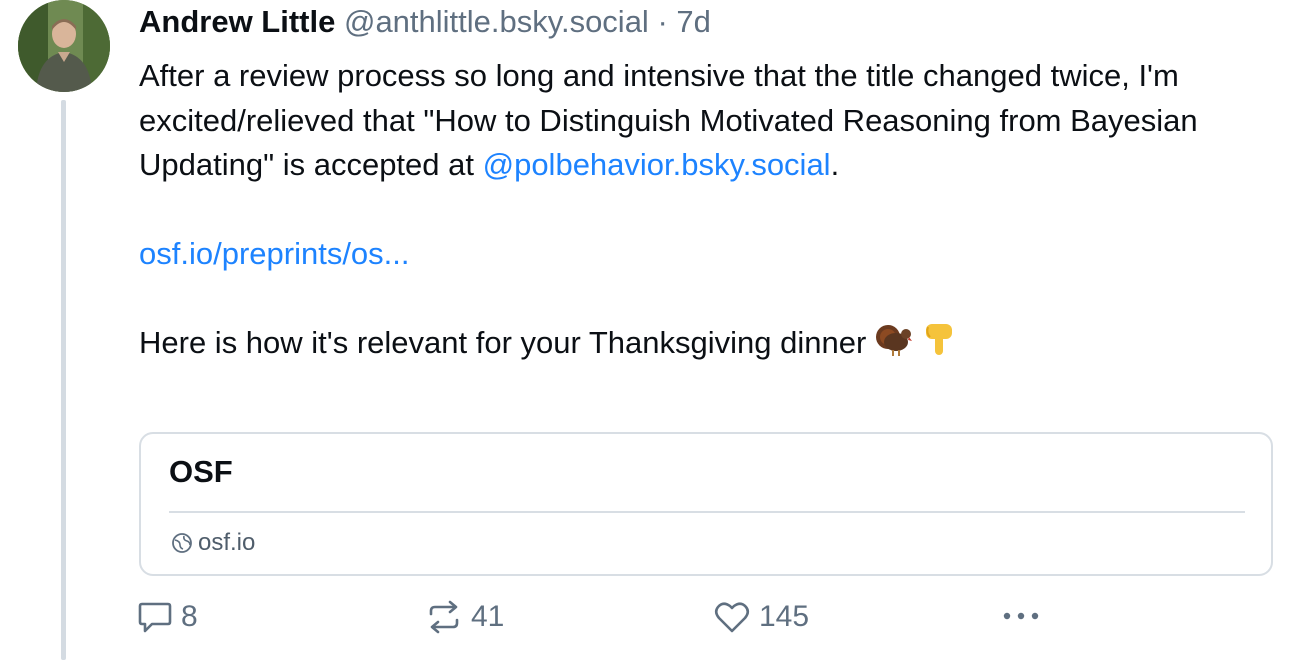 The width and height of the screenshot is (1293, 660). I want to click on like-button: 145, so click(761, 617).